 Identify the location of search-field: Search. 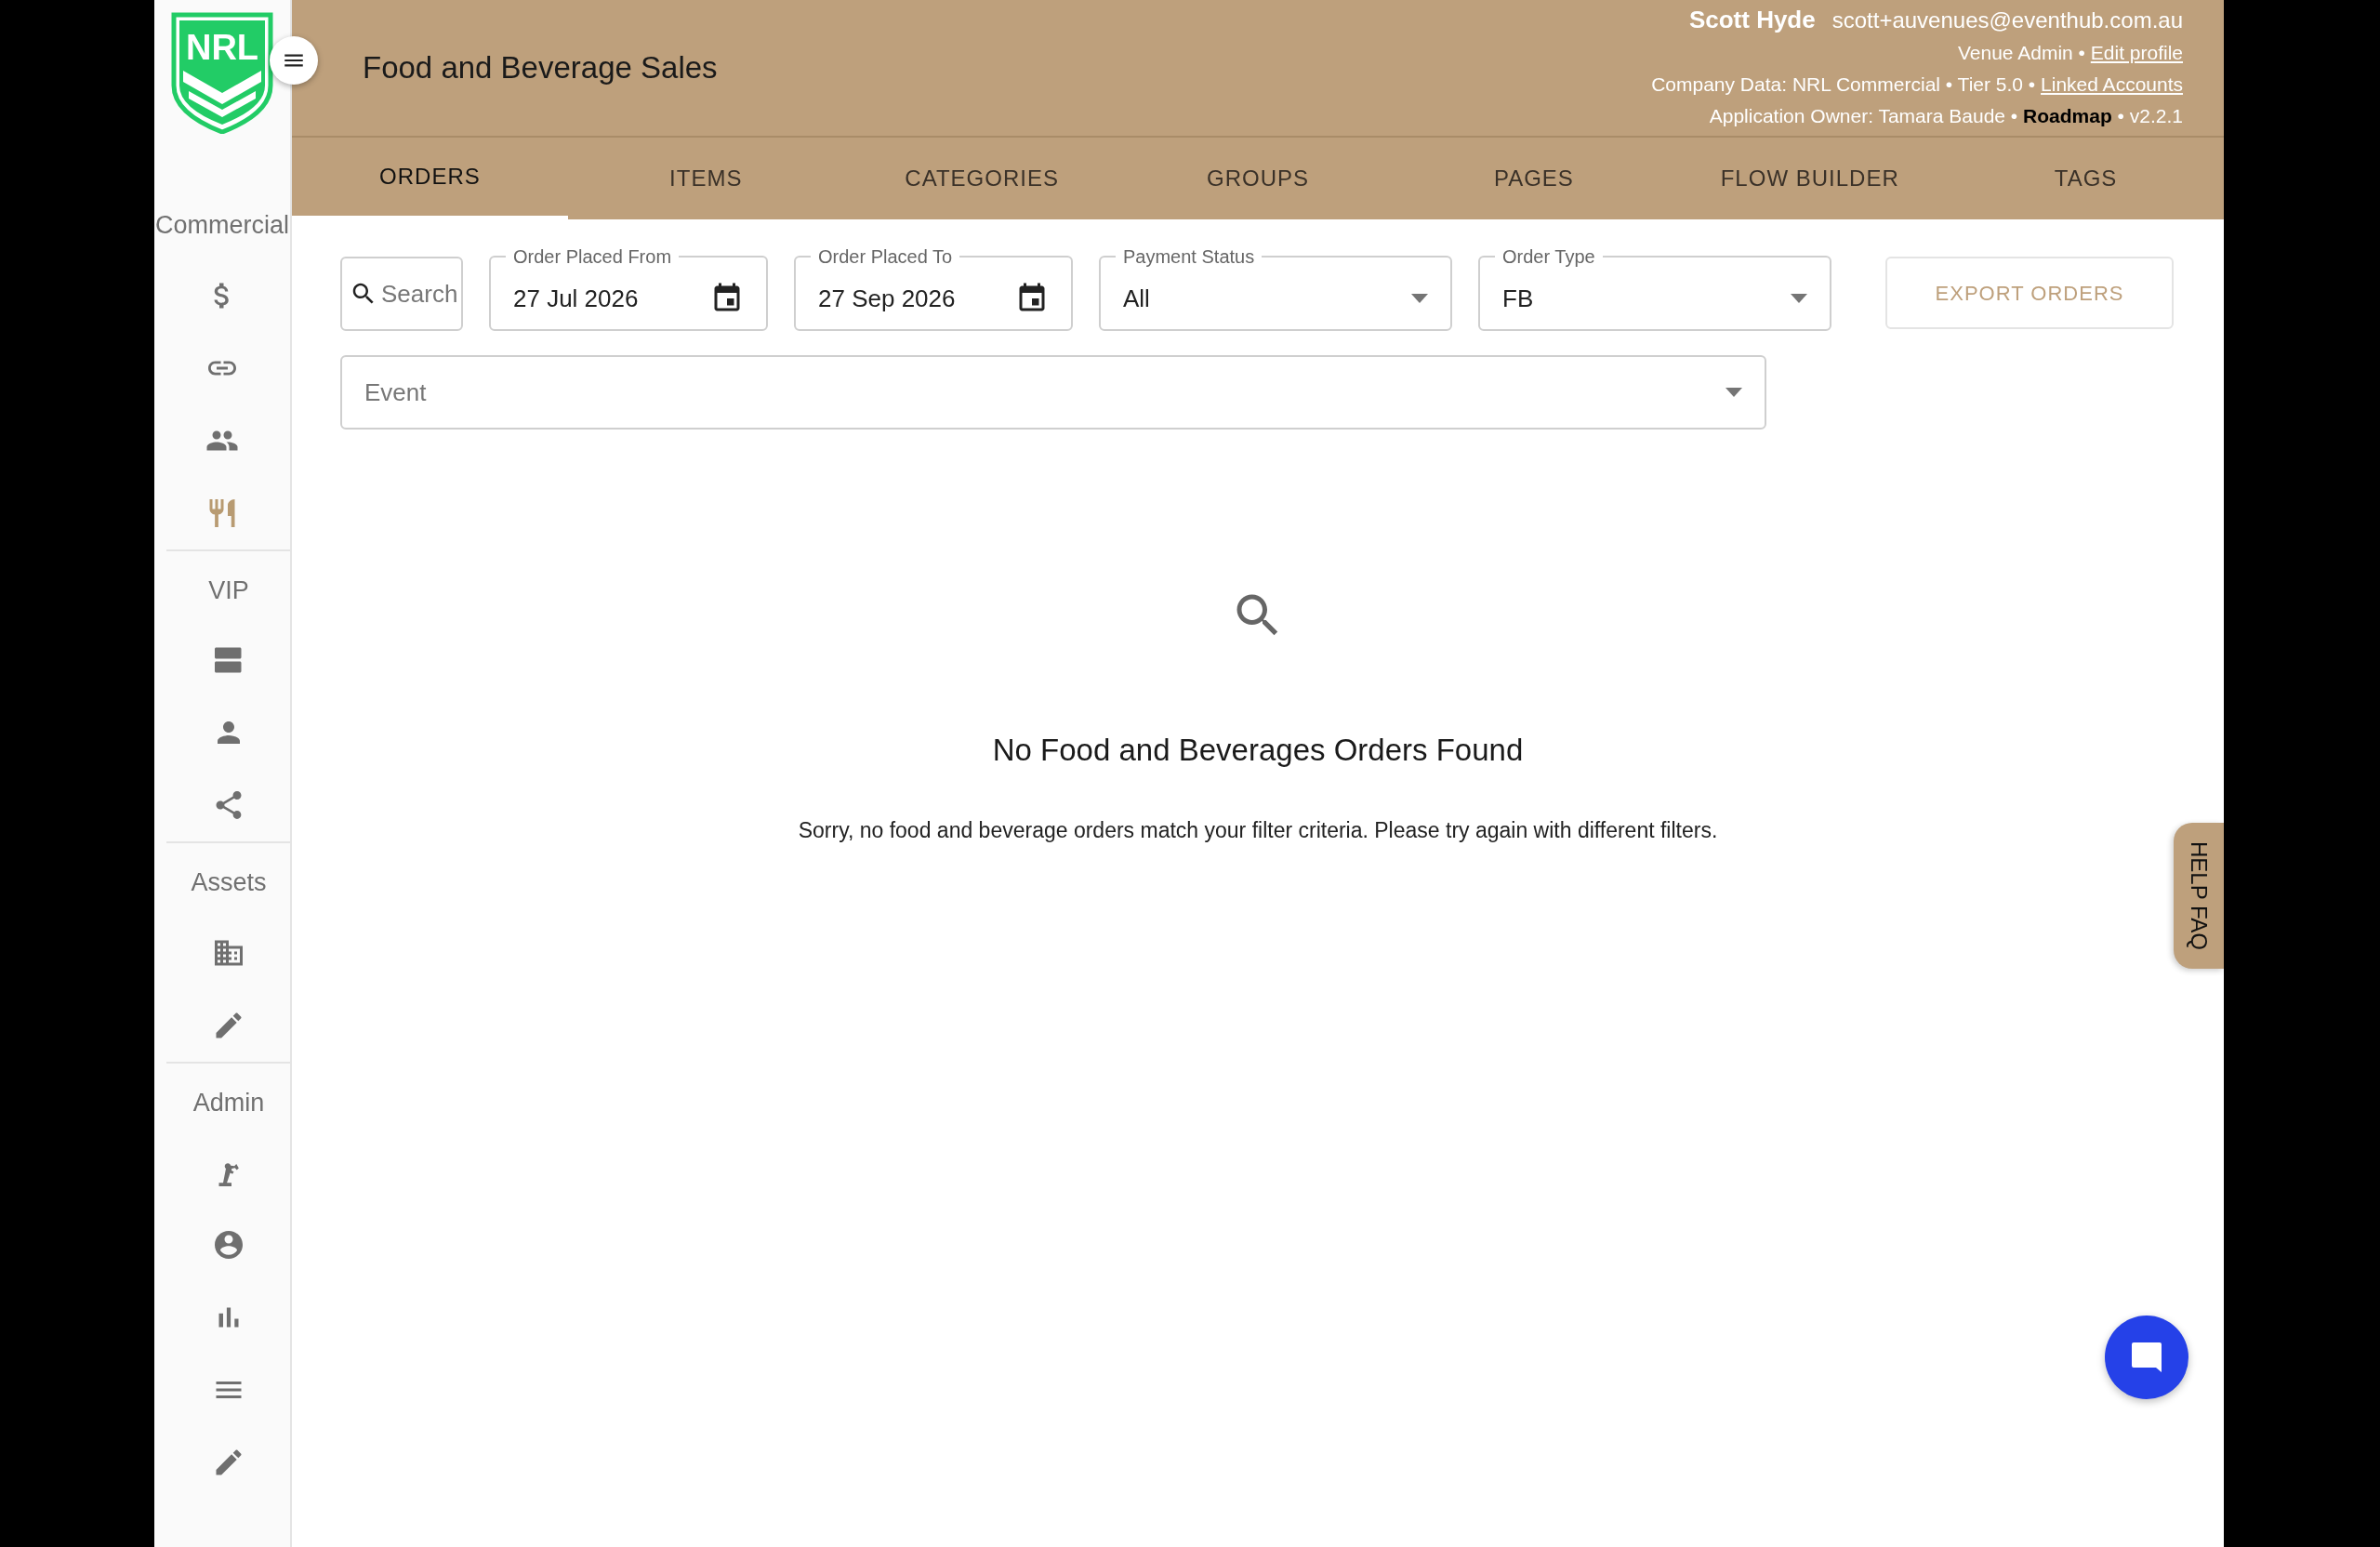
(401, 294).